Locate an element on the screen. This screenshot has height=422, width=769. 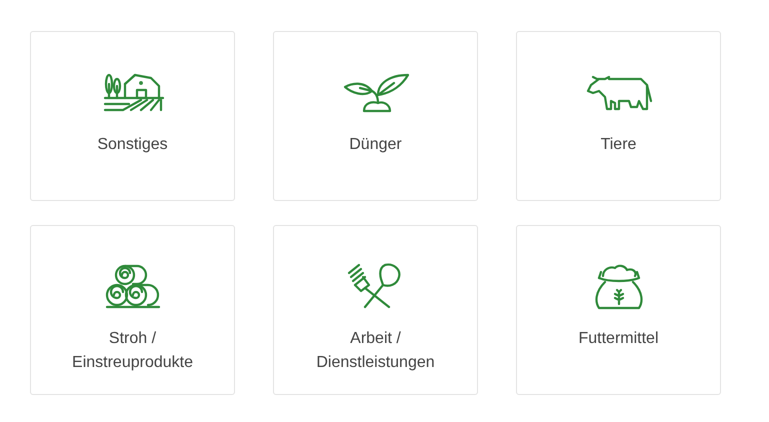
hay-bales-icon is located at coordinates (132, 286).